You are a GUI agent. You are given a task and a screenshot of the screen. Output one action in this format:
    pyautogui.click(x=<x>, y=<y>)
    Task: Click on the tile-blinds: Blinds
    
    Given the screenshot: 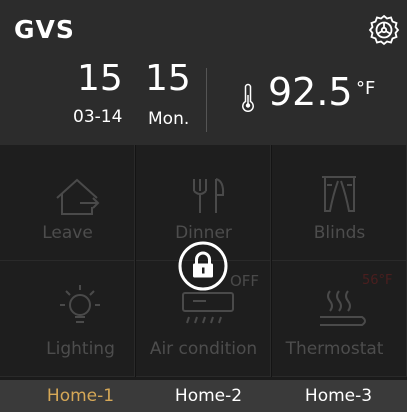 What is the action you would take?
    pyautogui.click(x=339, y=203)
    